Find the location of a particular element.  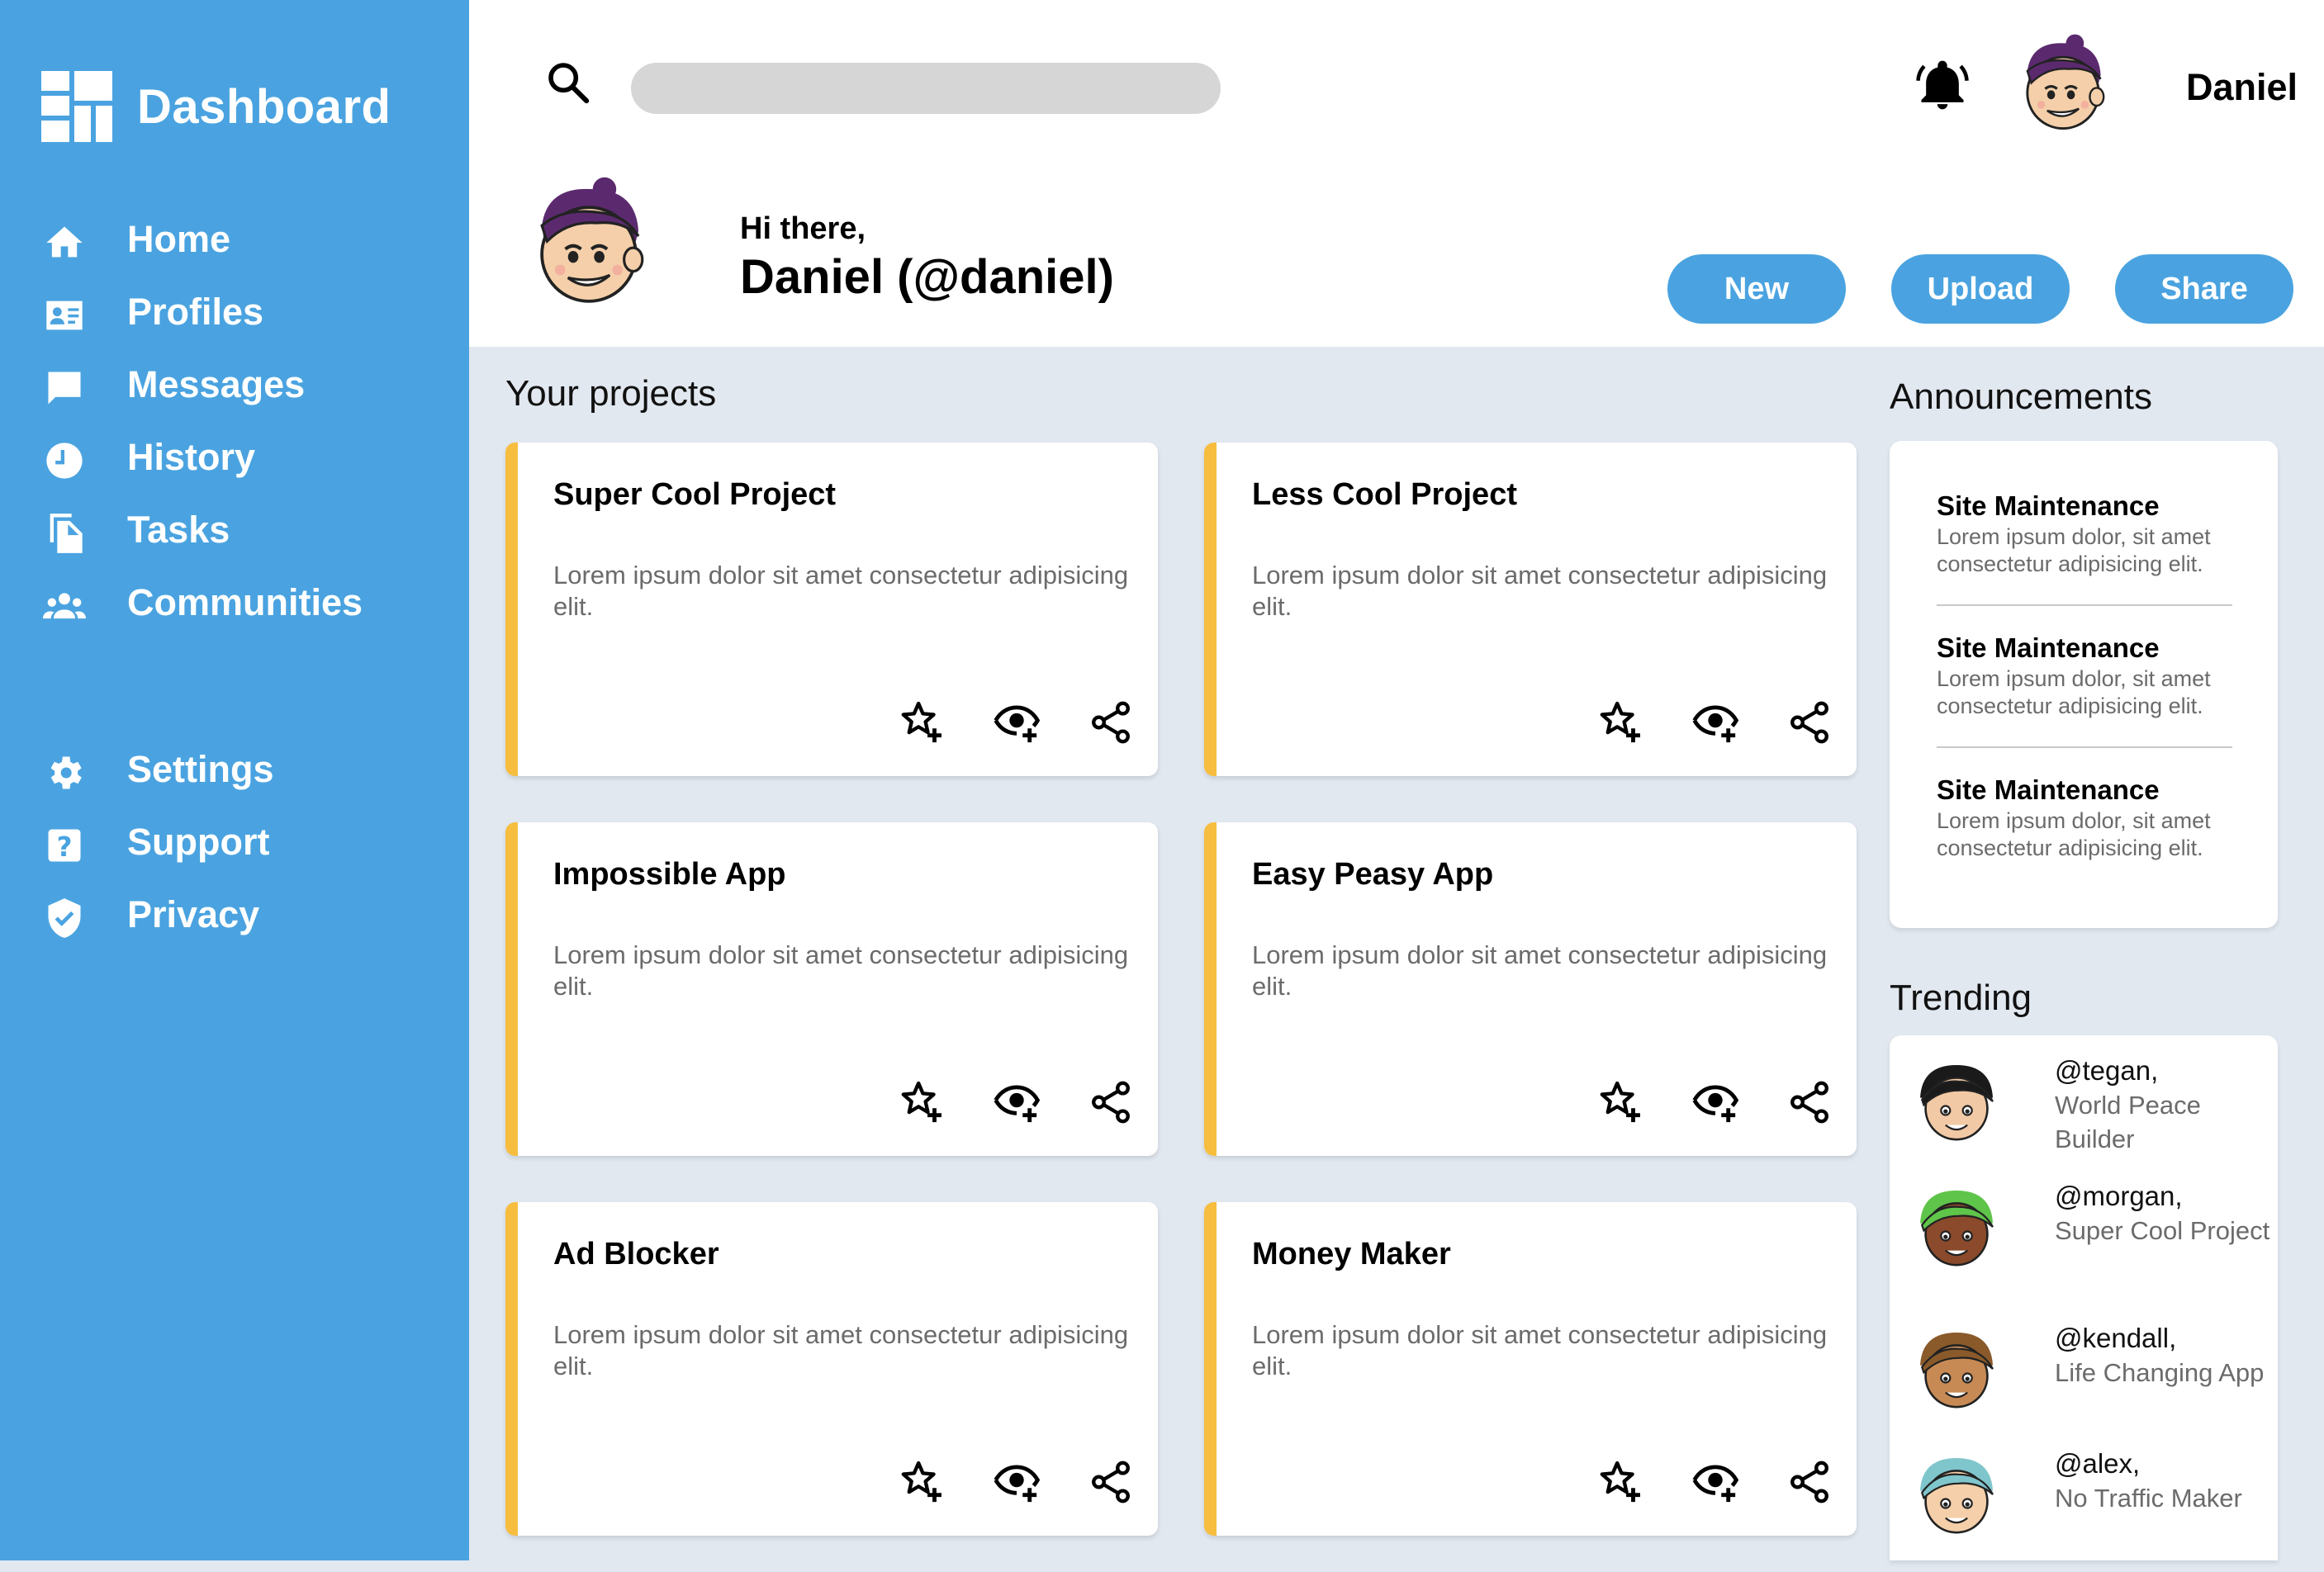

trending-handle: @alex, is located at coordinates (2098, 1463).